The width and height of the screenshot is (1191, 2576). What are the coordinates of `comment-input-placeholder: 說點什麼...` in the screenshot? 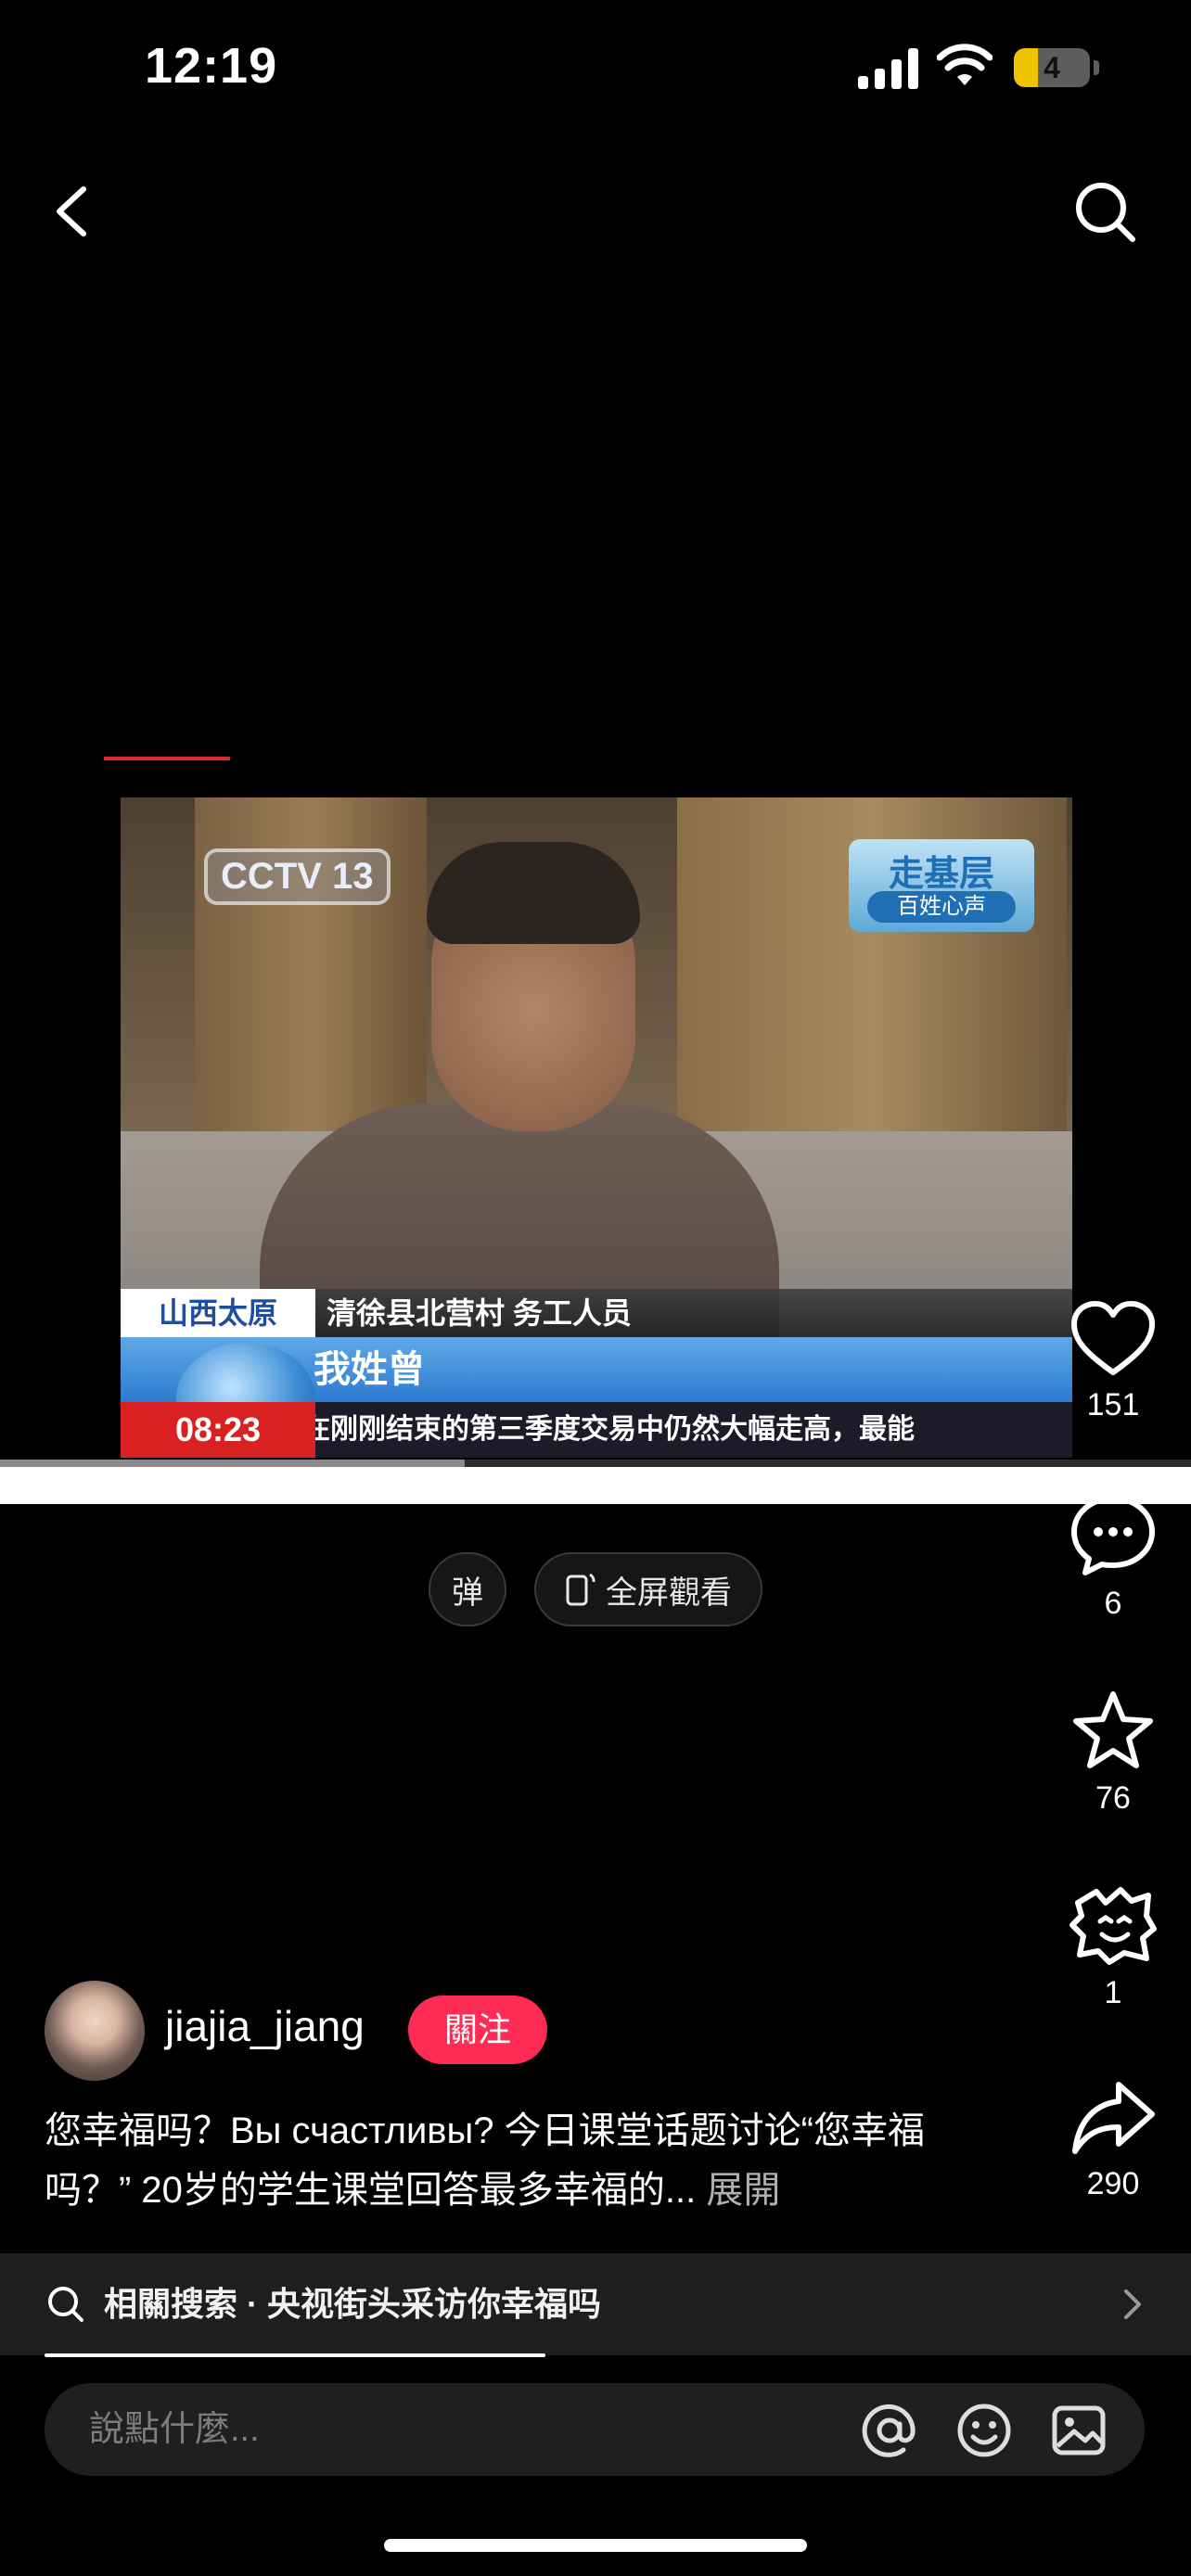 It's located at (174, 2430).